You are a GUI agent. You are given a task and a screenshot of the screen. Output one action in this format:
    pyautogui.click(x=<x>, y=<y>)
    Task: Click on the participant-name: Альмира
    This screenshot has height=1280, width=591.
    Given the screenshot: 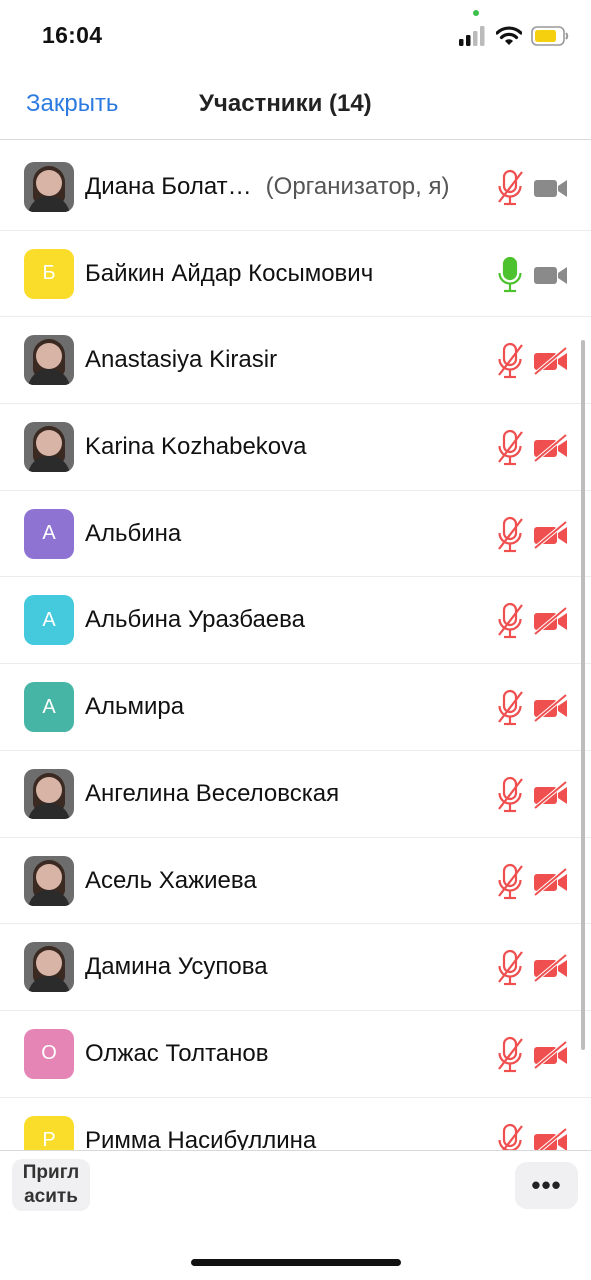 What is the action you would take?
    pyautogui.click(x=135, y=707)
    